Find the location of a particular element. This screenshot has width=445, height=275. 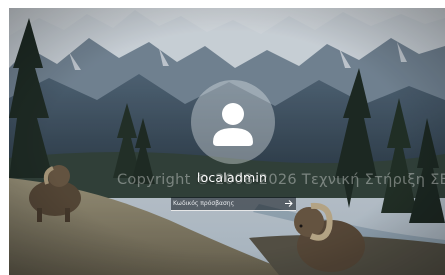

username-label: localadmin is located at coordinates (232, 177).